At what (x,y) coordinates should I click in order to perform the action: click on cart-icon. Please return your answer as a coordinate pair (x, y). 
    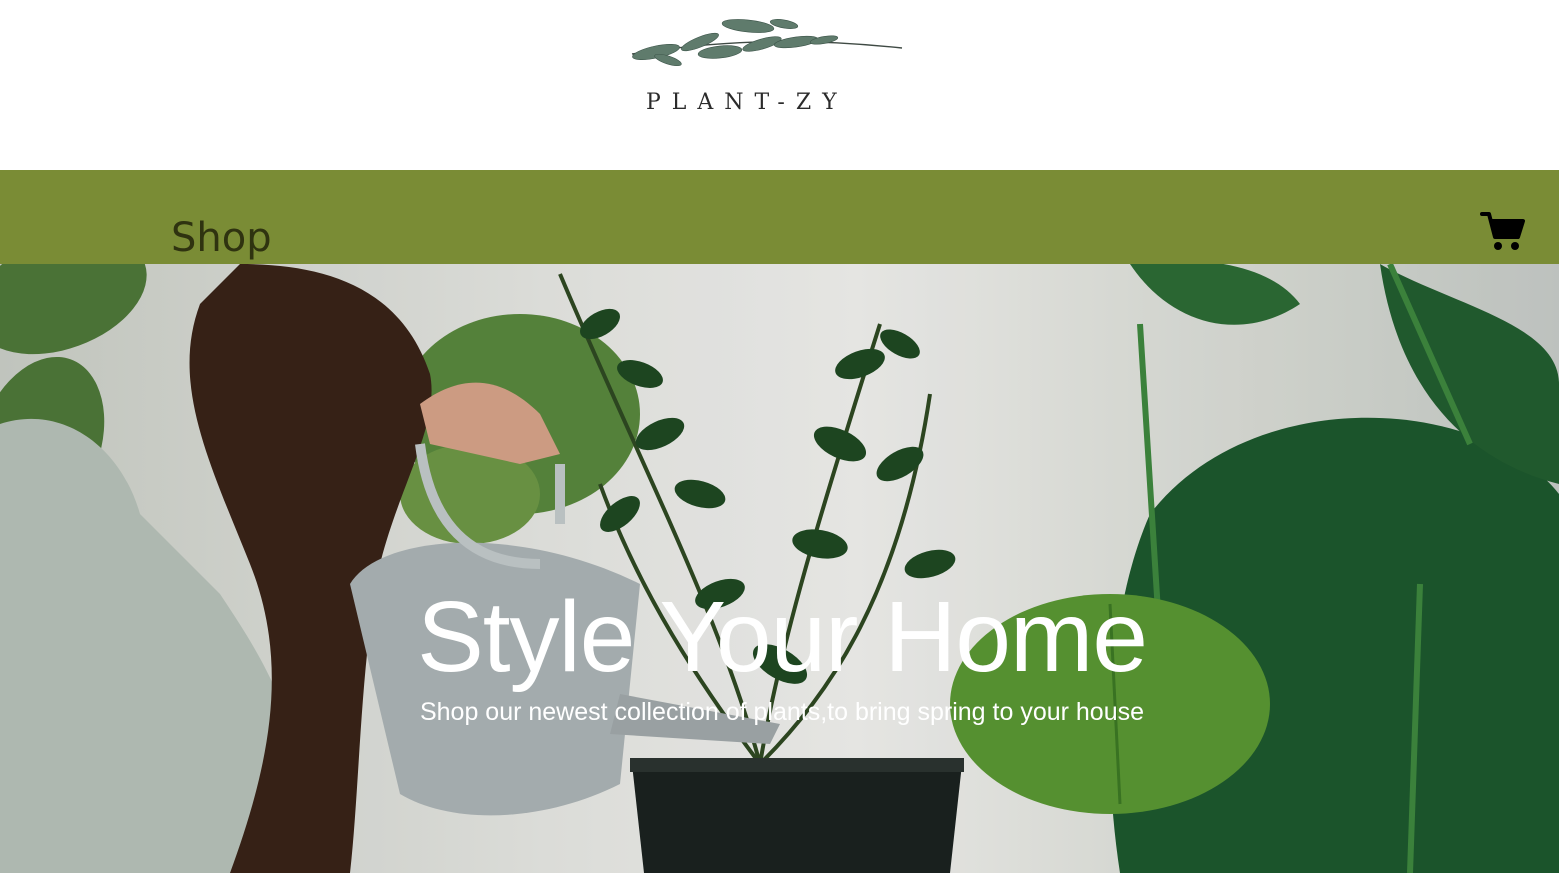
    Looking at the image, I should click on (1503, 231).